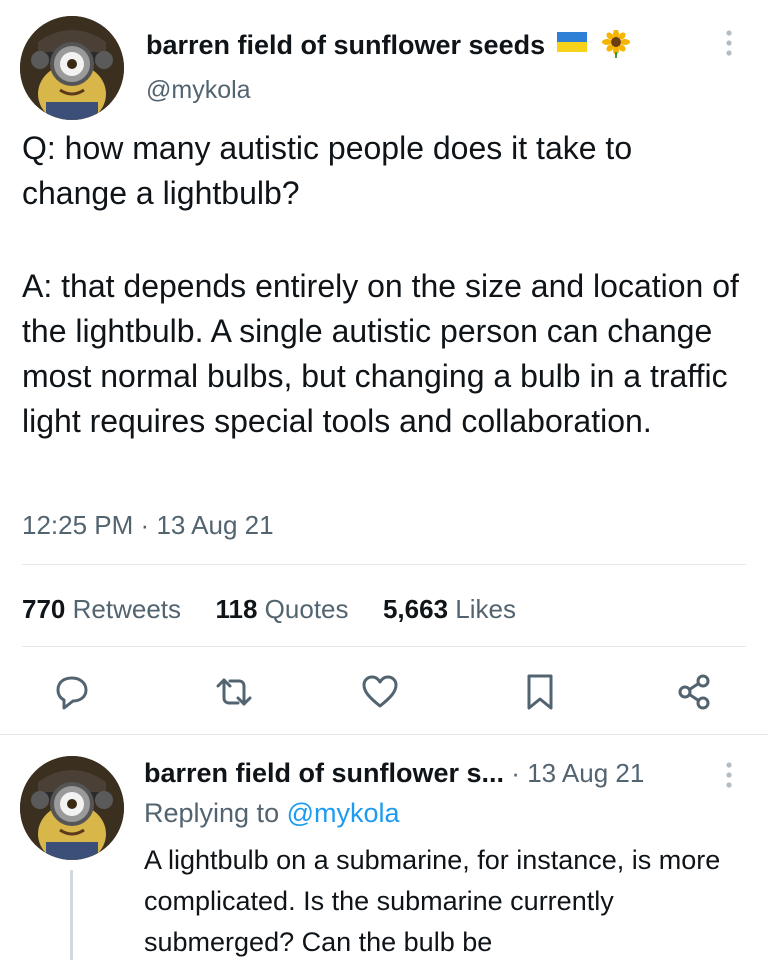 The height and width of the screenshot is (963, 768). What do you see at coordinates (384, 564) in the screenshot?
I see `divider-top` at bounding box center [384, 564].